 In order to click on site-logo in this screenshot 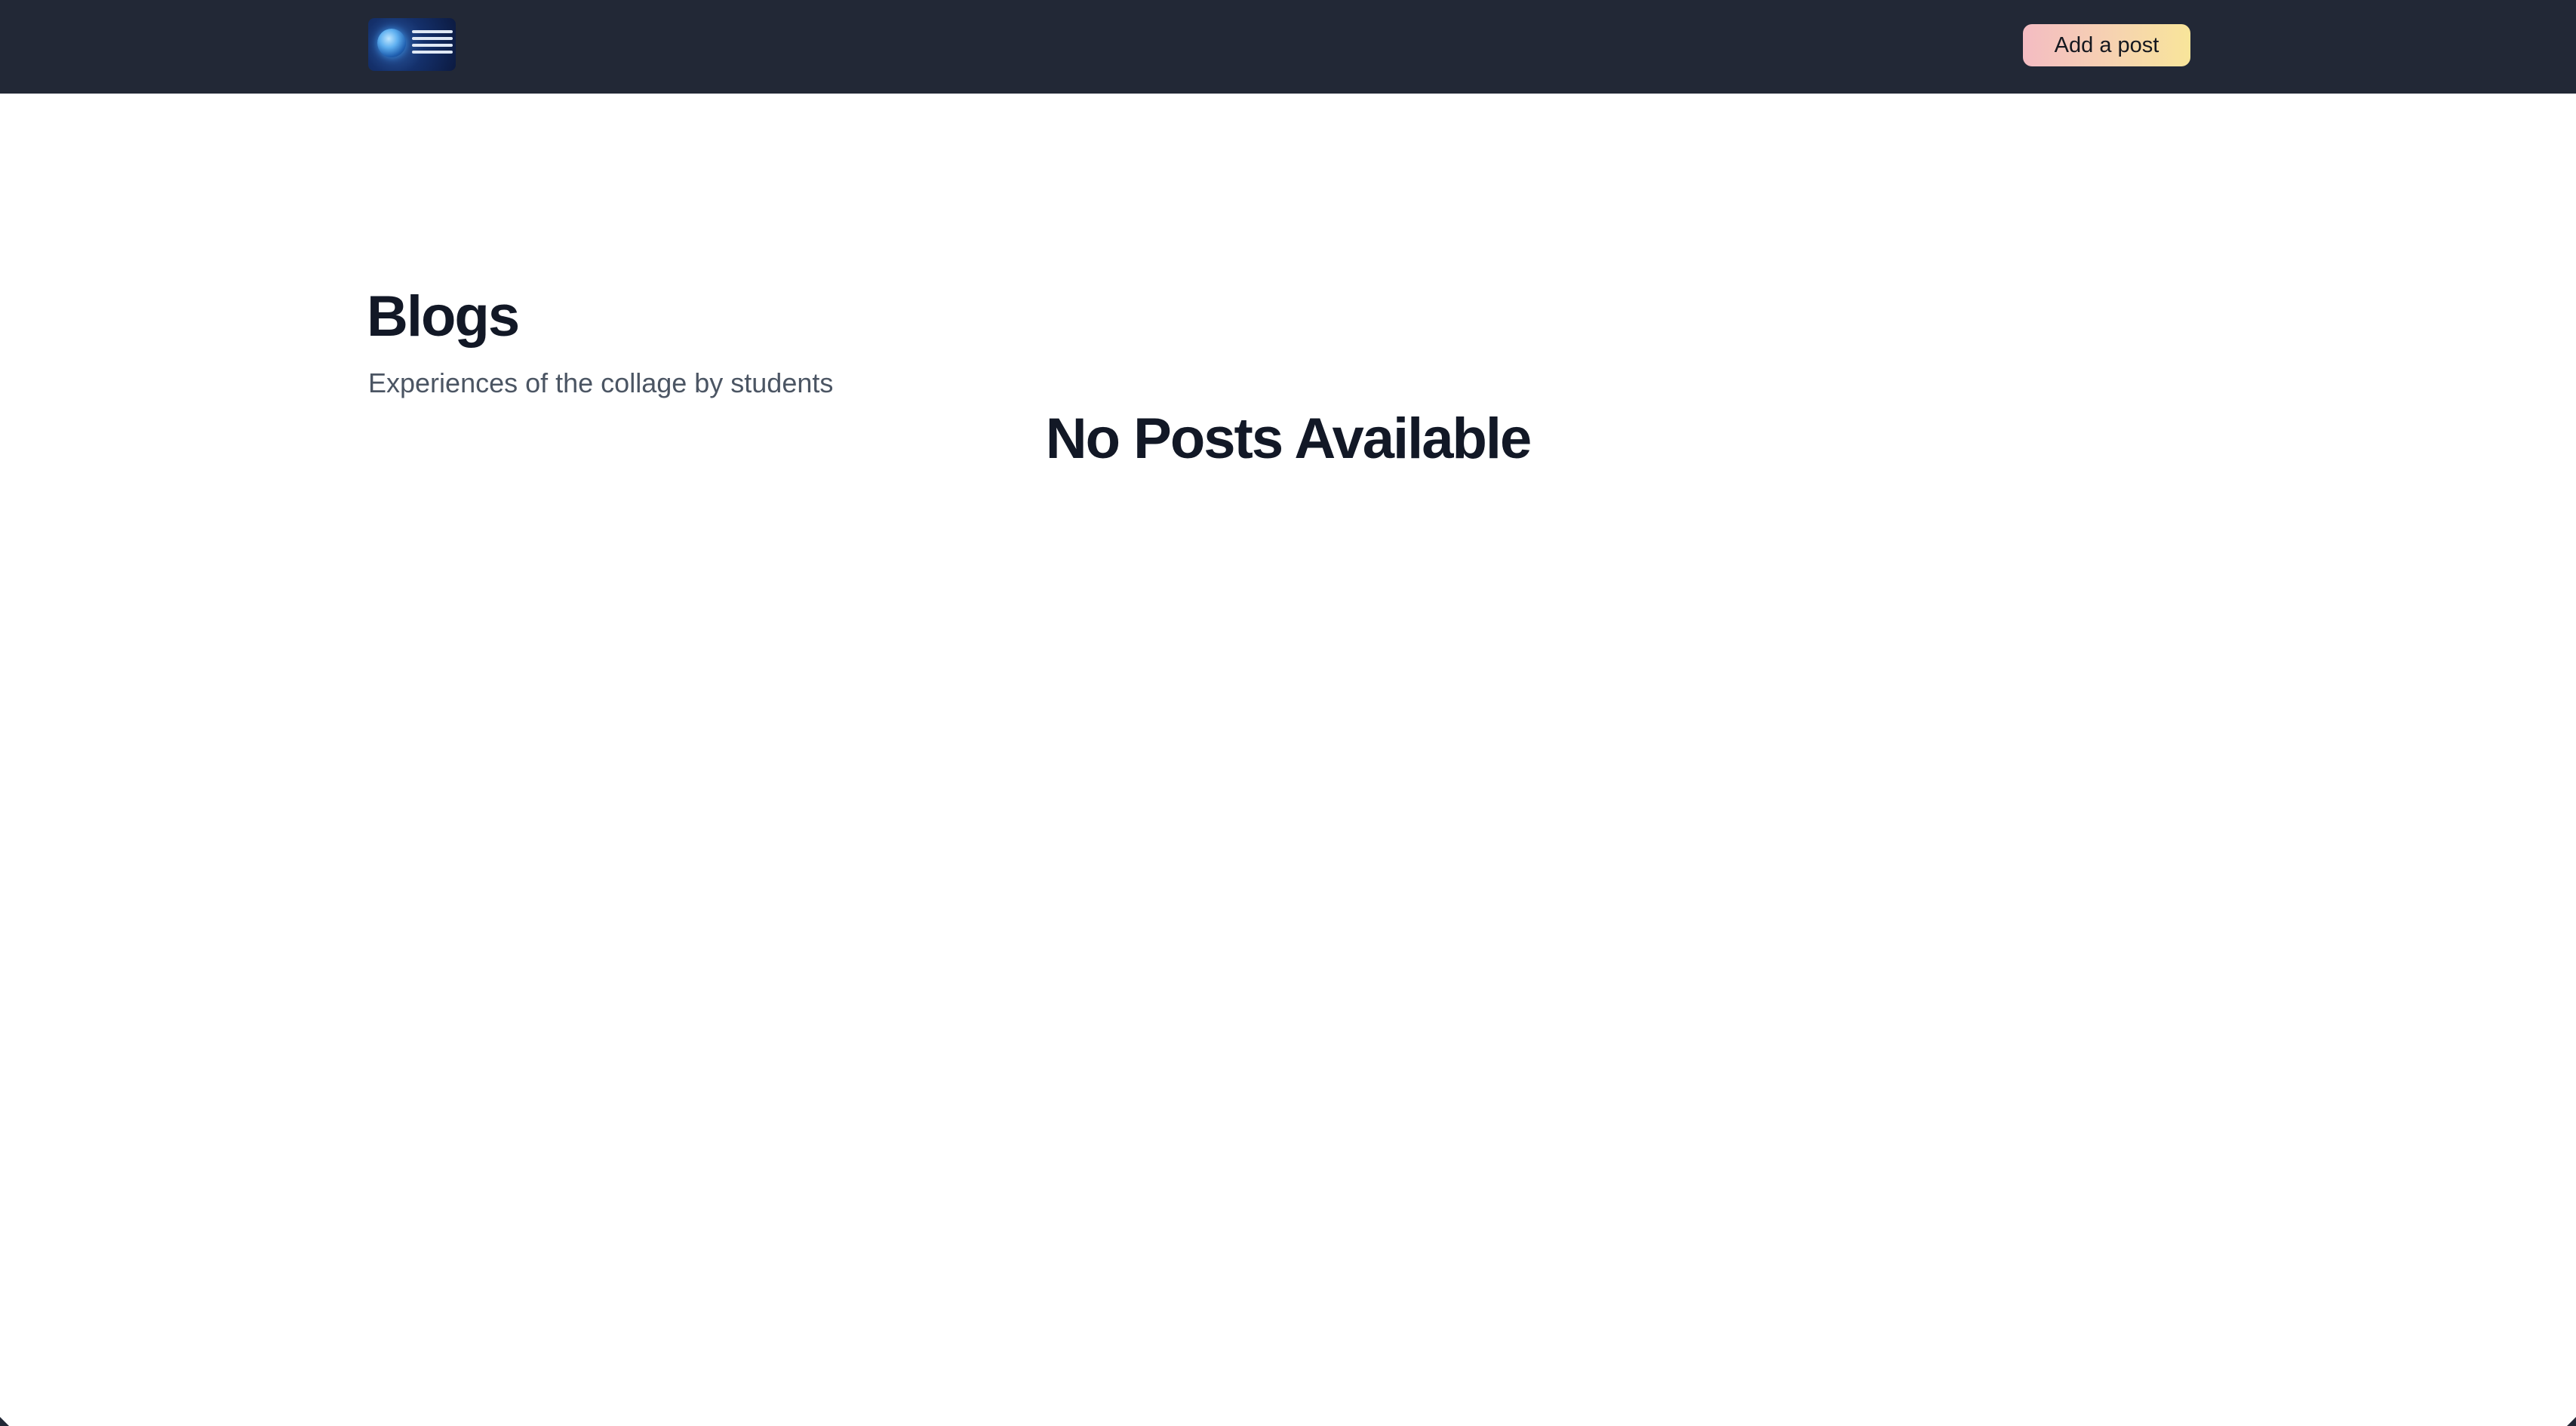, I will do `click(412, 44)`.